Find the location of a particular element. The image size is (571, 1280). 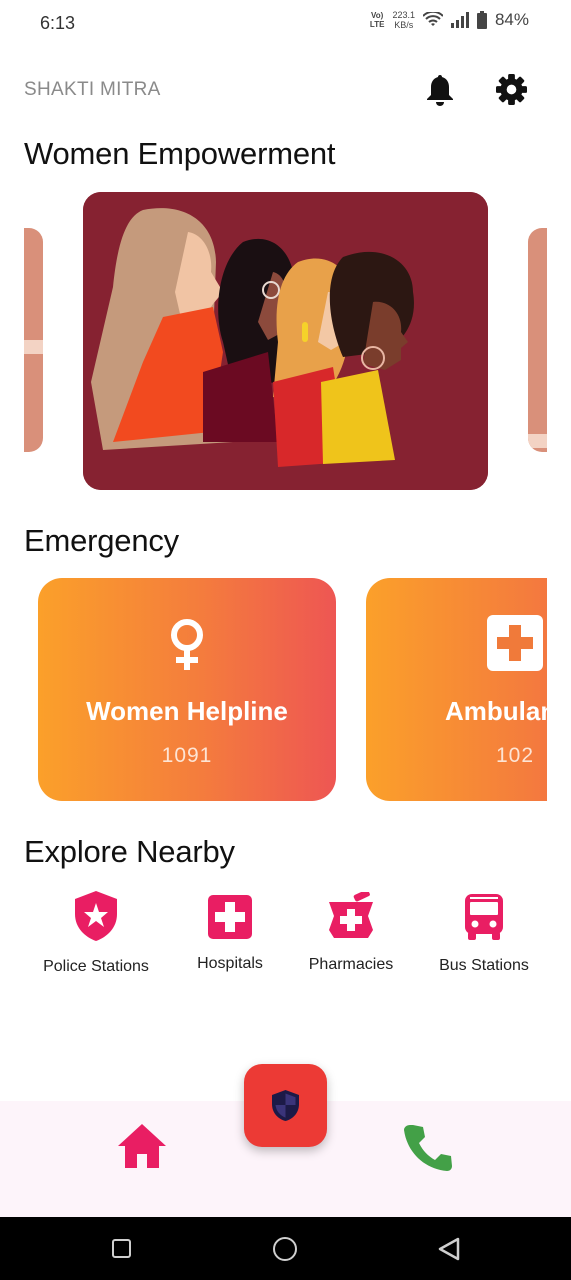

back-icon is located at coordinates (449, 1249).